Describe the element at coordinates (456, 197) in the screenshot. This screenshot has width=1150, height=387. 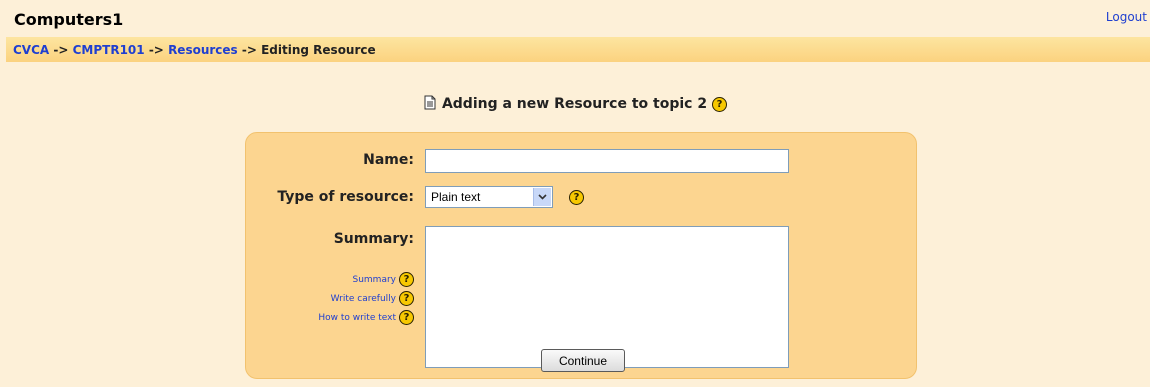
I see `resource-type-value: Plain text` at that location.